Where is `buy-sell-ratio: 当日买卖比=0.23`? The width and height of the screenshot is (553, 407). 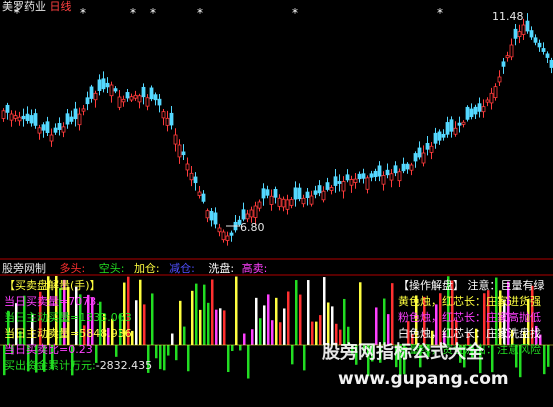
buy-sell-ratio: 当日买卖比=0.23 is located at coordinates (48, 349).